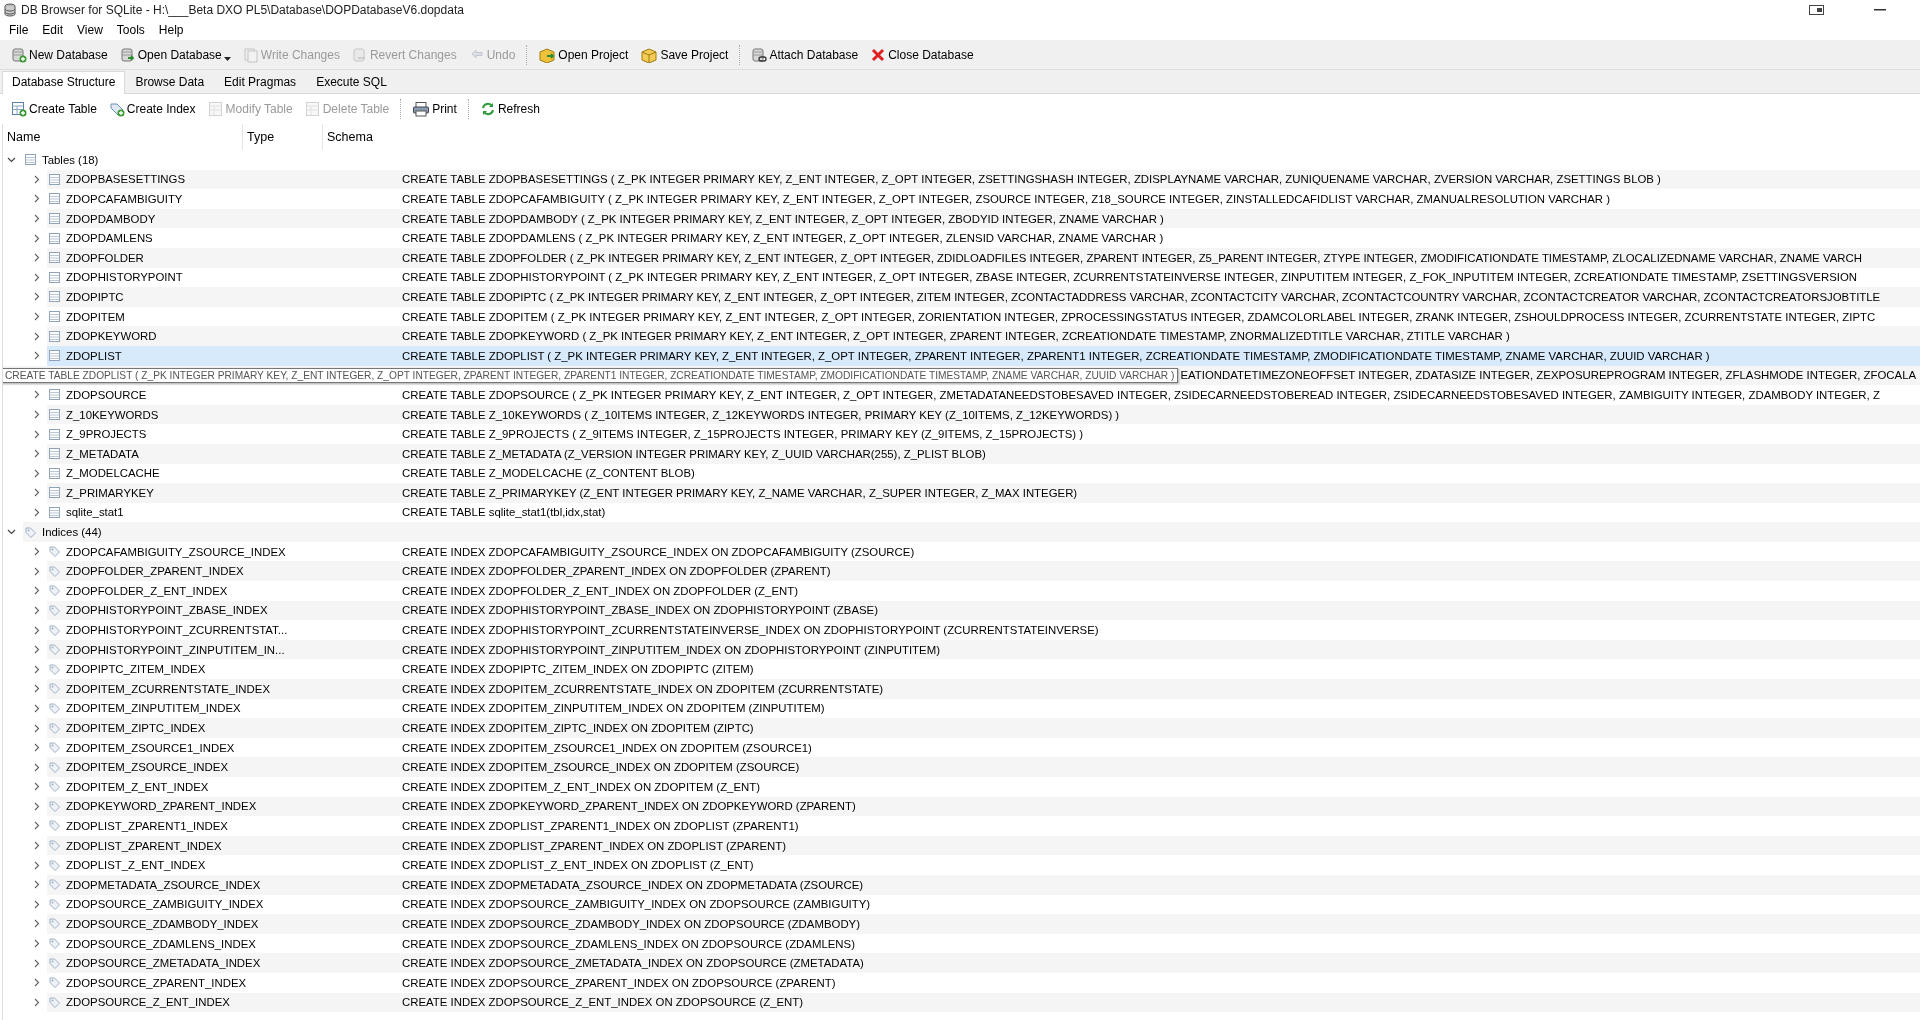 The image size is (1920, 1020). I want to click on tree-item: ZDOPLIST_ZPARENT_INDEX, so click(144, 845).